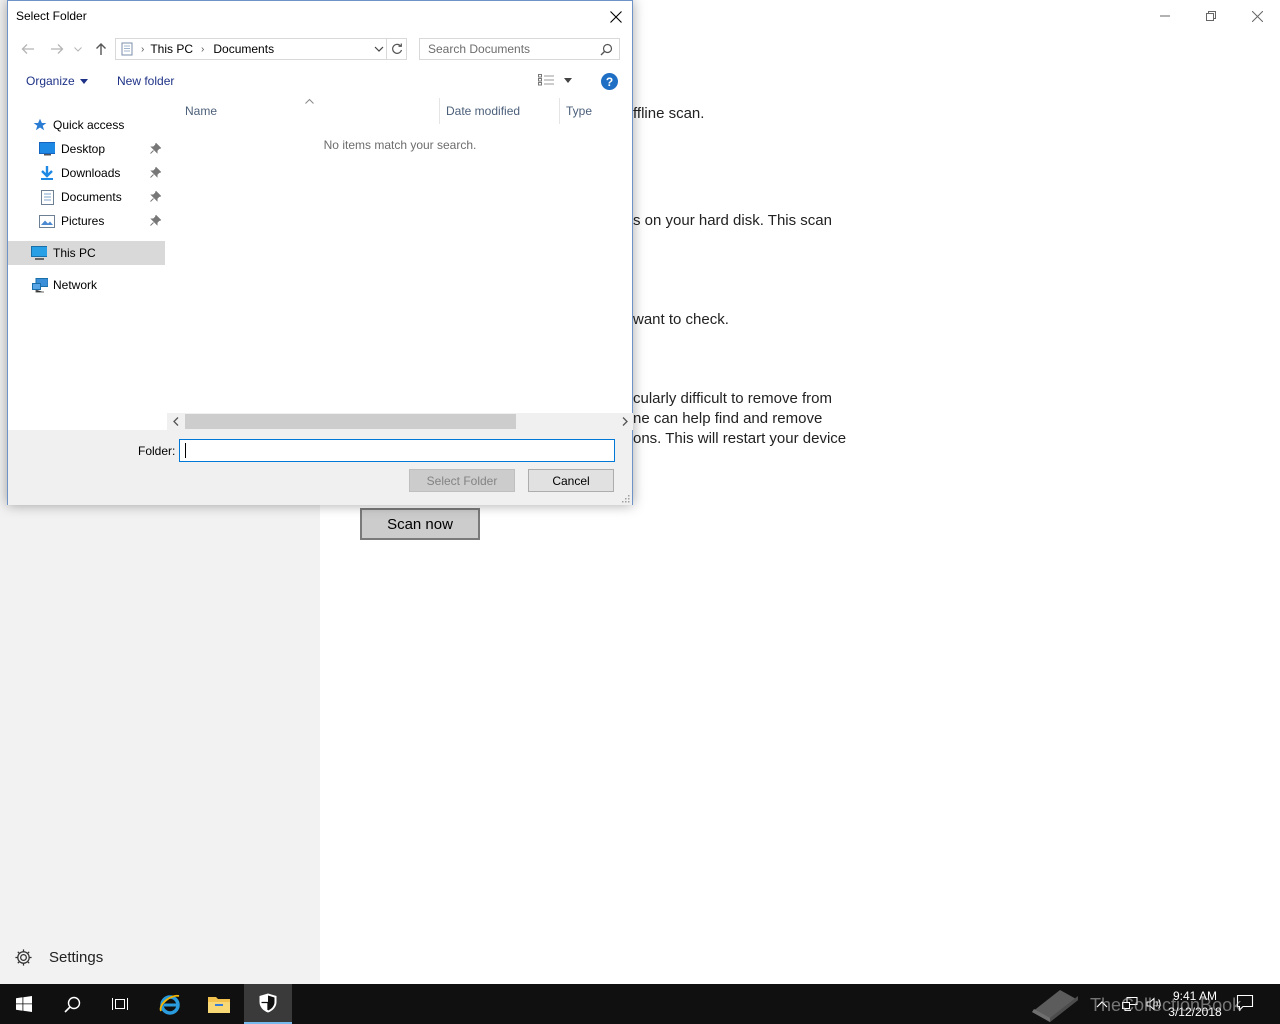 This screenshot has width=1280, height=1024. I want to click on computer-icon, so click(39, 253).